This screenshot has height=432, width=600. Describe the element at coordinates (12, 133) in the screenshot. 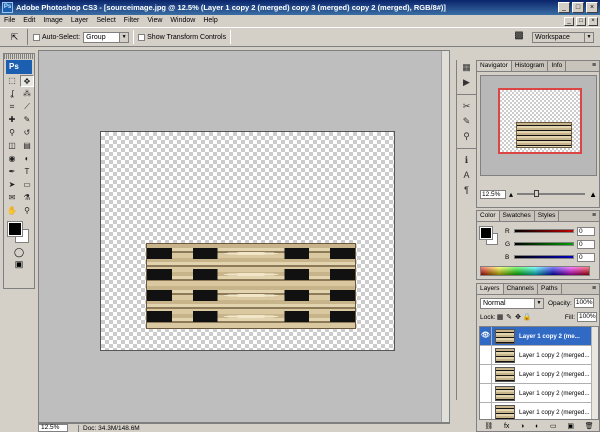

I see `clone-stamp-tool: ⚲` at that location.